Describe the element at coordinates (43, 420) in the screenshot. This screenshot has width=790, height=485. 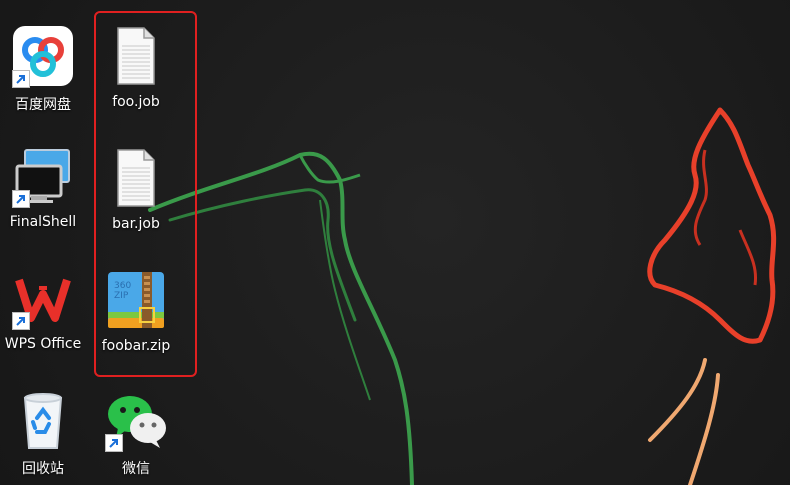
I see `recycle-bin-icon` at that location.